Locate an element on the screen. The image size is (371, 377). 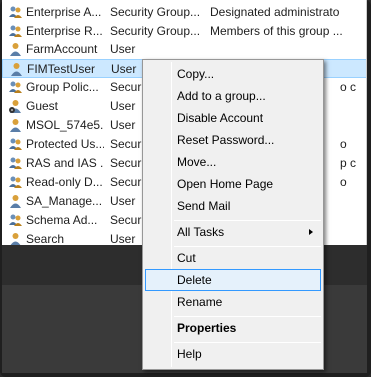
menu-item-label: All Tasks is located at coordinates (201, 232).